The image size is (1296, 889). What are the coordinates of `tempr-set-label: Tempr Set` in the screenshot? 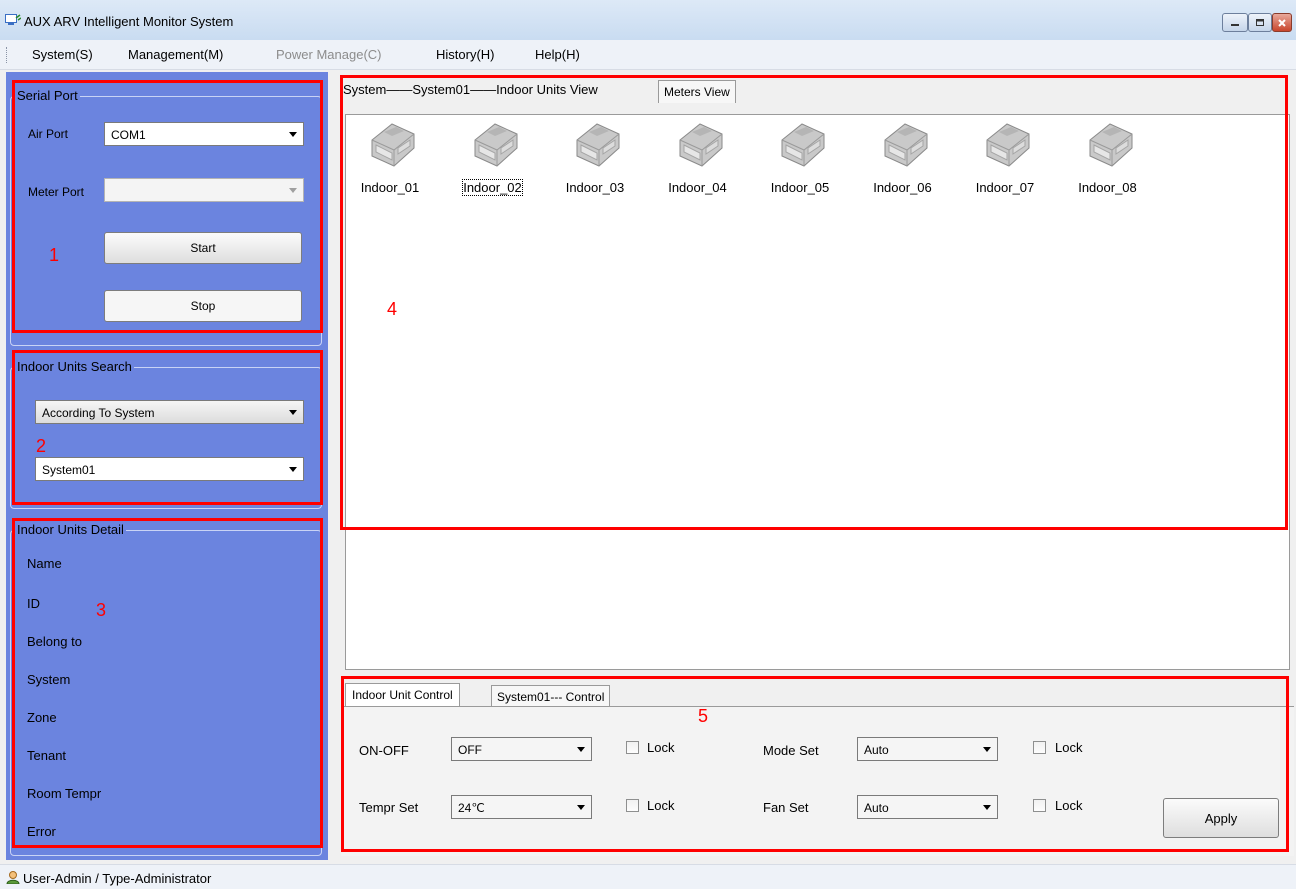 It's located at (389, 807).